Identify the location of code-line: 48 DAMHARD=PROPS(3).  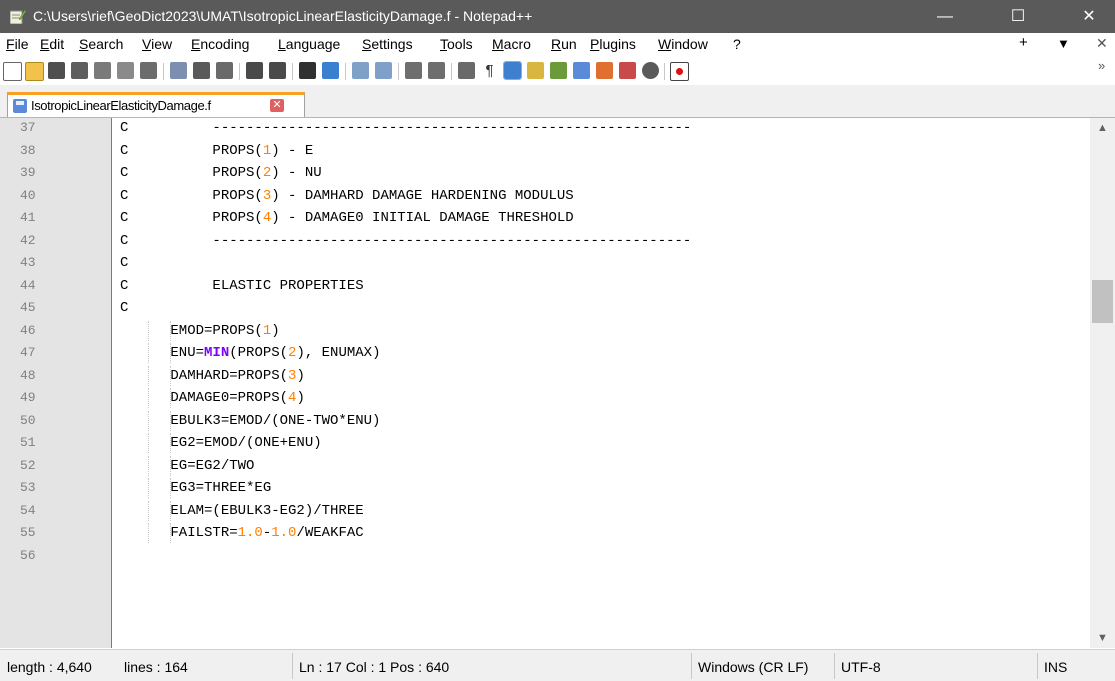
(557, 375).